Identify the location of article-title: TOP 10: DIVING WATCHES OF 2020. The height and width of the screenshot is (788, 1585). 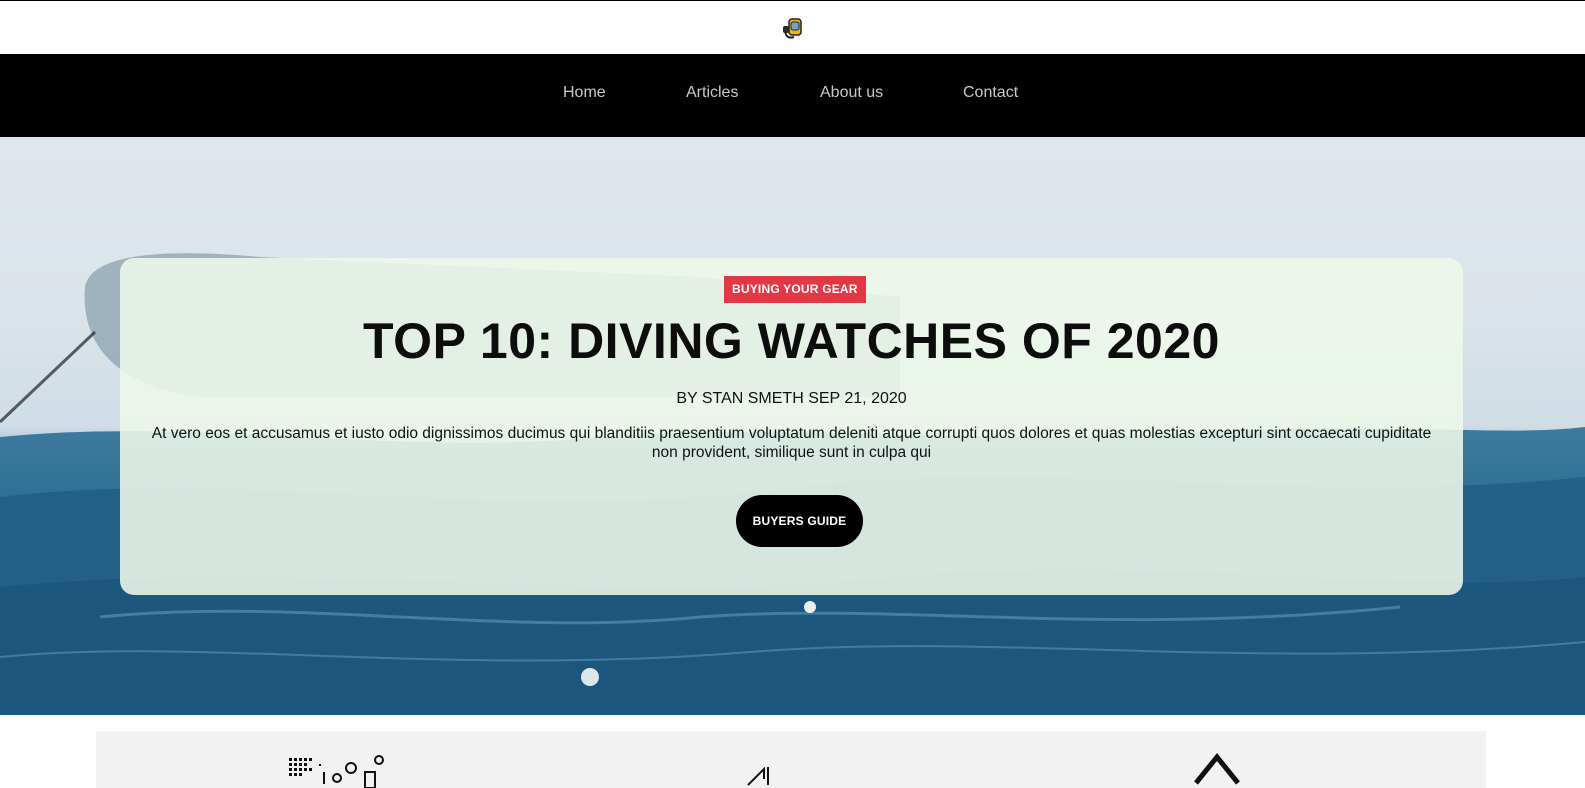
(791, 341).